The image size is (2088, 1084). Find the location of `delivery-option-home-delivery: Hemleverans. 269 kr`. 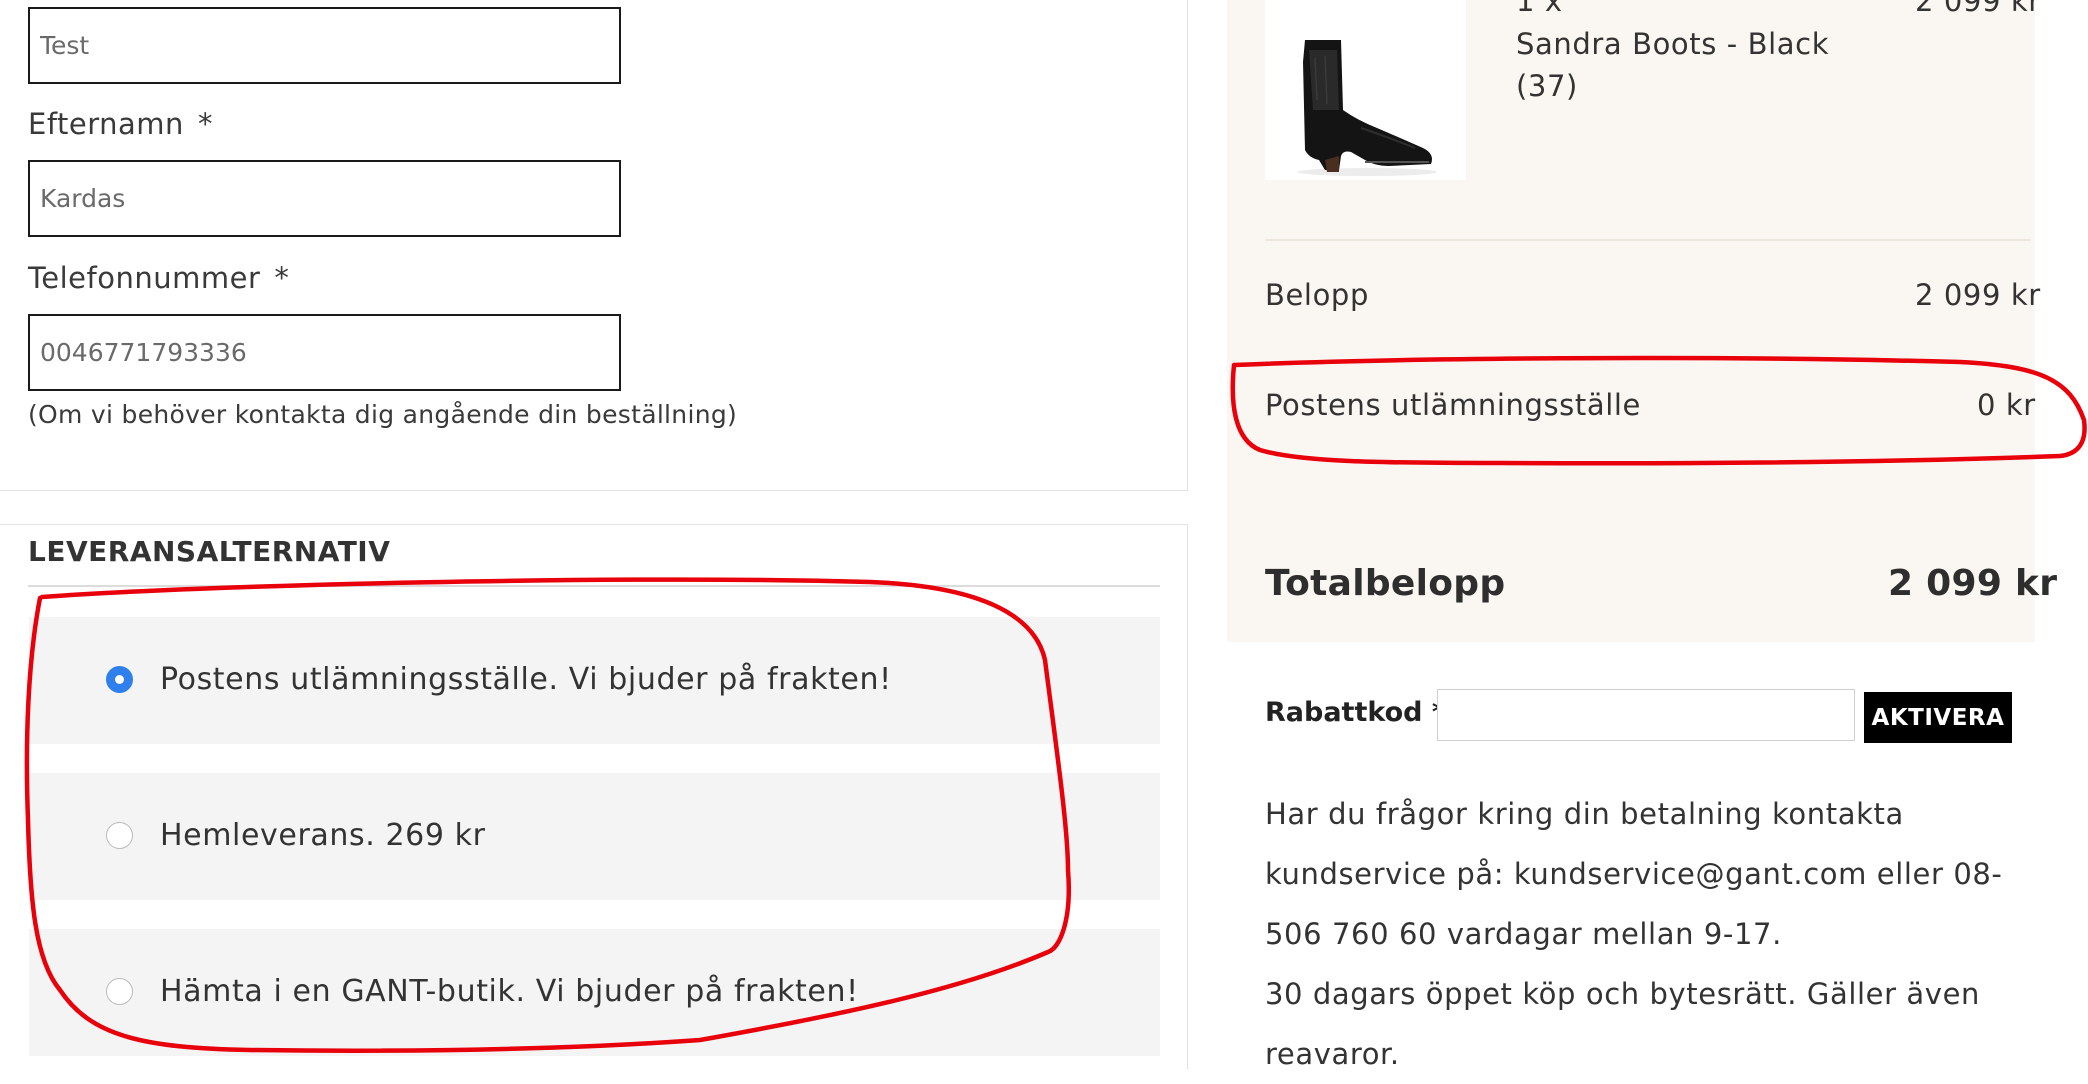

delivery-option-home-delivery: Hemleverans. 269 kr is located at coordinates (594, 836).